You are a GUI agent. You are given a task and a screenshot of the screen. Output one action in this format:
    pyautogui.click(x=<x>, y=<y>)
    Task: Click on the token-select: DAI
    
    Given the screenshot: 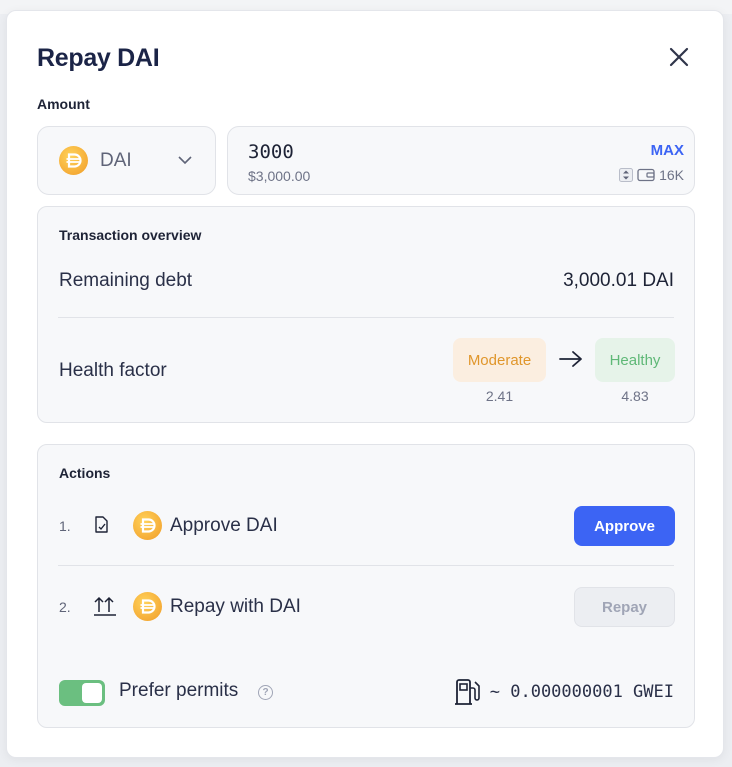 What is the action you would take?
    pyautogui.click(x=126, y=160)
    